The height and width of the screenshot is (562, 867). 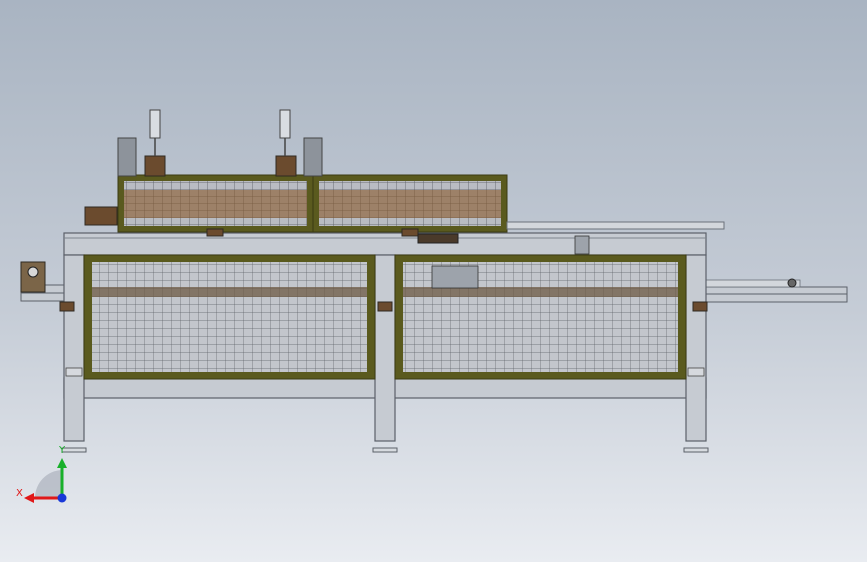 What do you see at coordinates (229, 317) in the screenshot?
I see `lower-guard-left` at bounding box center [229, 317].